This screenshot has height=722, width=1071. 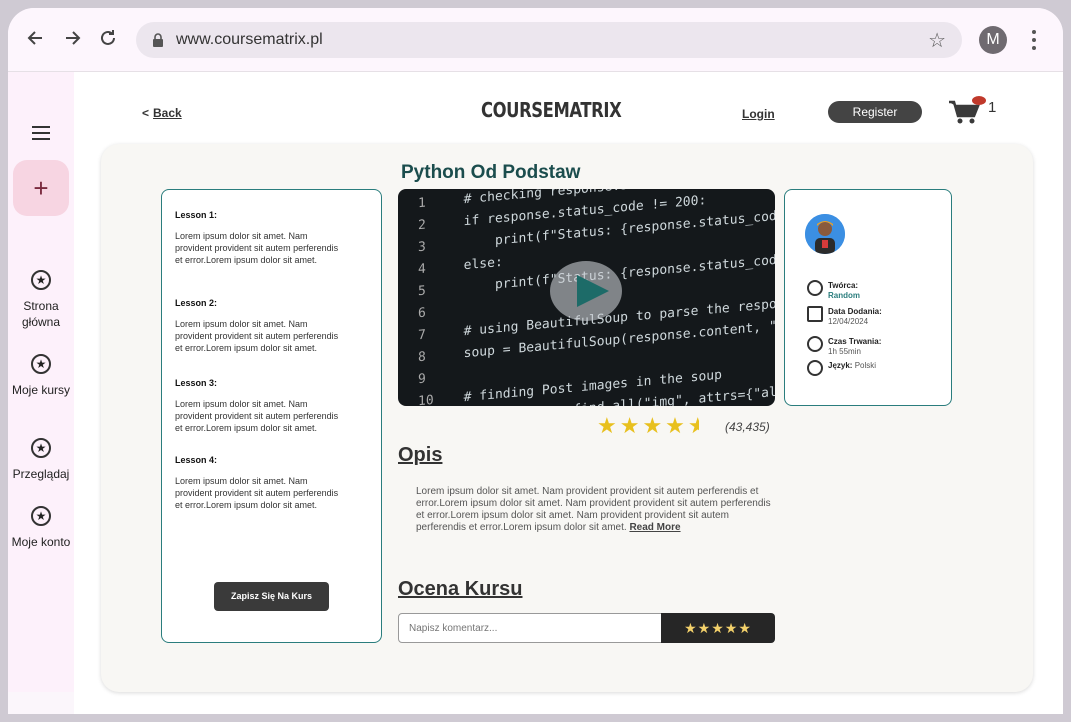 I want to click on meta-value: 1h 55min, so click(x=844, y=351).